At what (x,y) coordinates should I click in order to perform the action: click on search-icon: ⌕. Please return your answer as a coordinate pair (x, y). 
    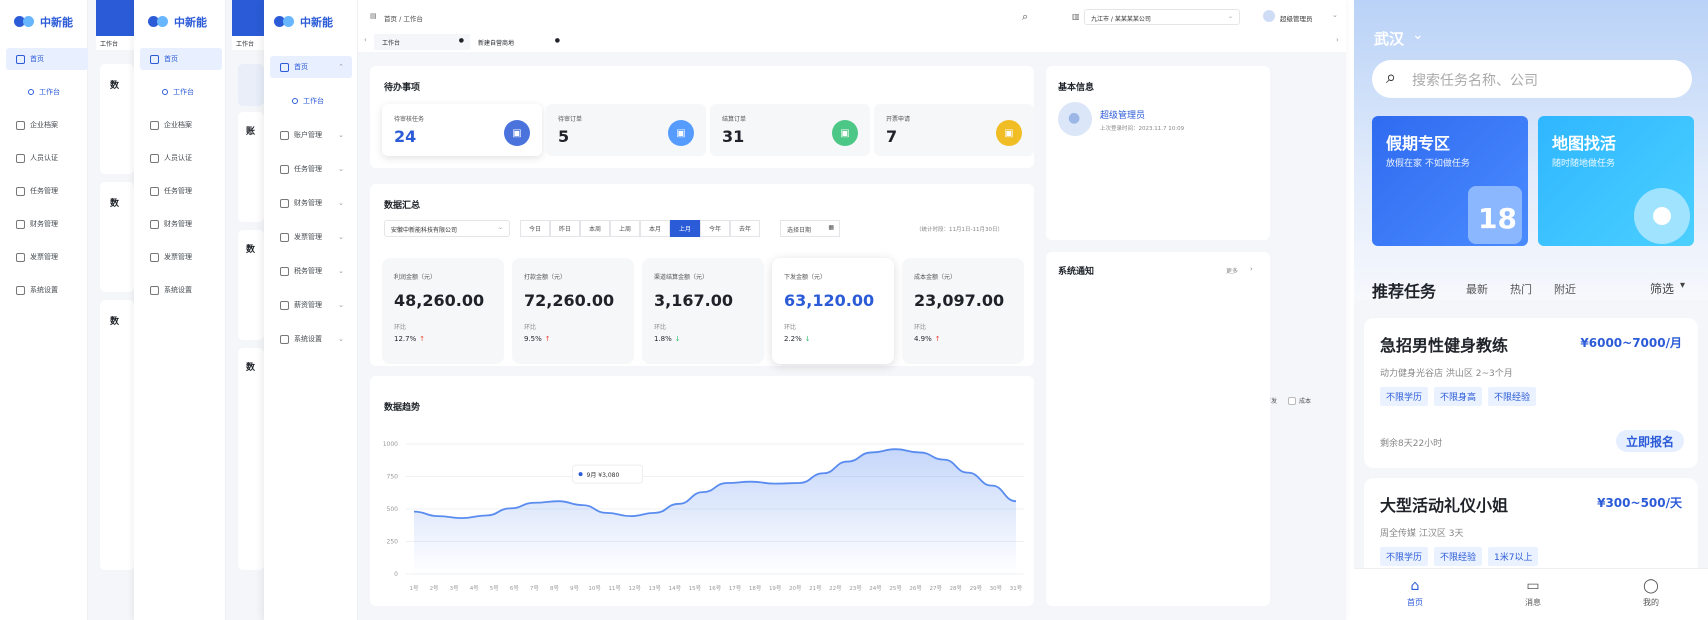
    Looking at the image, I should click on (1025, 17).